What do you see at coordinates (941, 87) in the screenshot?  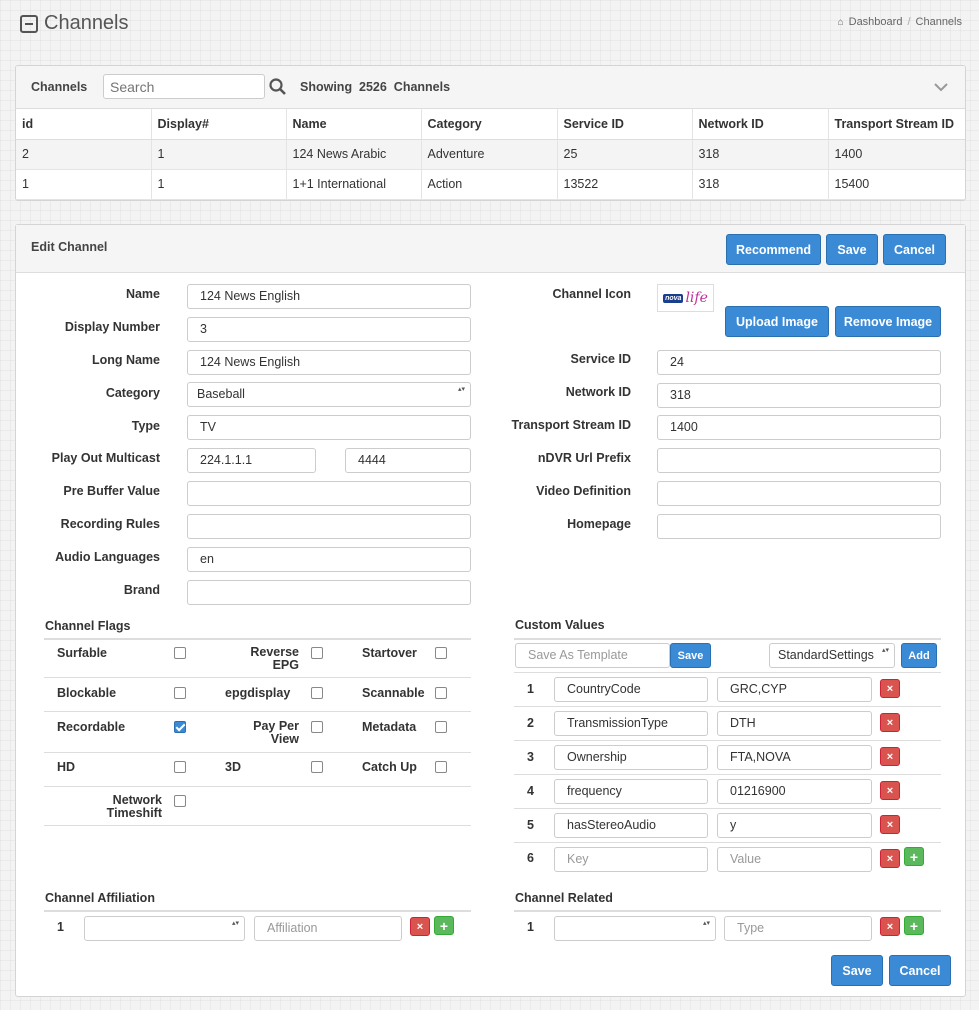 I see `chevron-down-icon` at bounding box center [941, 87].